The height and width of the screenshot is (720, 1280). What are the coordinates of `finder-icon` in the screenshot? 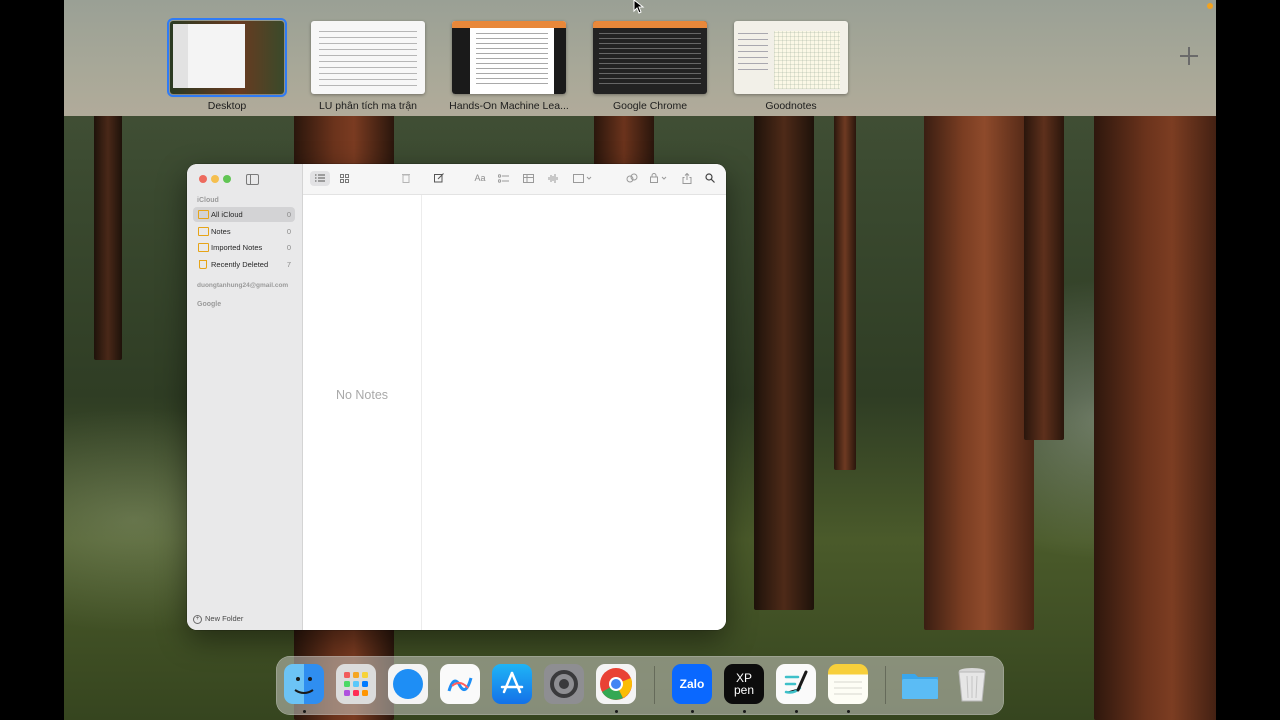 It's located at (304, 685).